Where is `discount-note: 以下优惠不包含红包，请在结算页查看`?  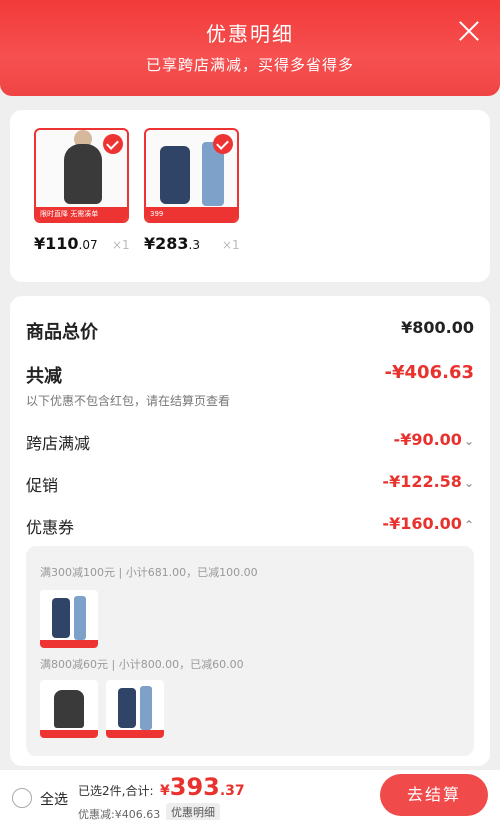 discount-note: 以下优惠不包含红包，请在结算页查看 is located at coordinates (128, 401).